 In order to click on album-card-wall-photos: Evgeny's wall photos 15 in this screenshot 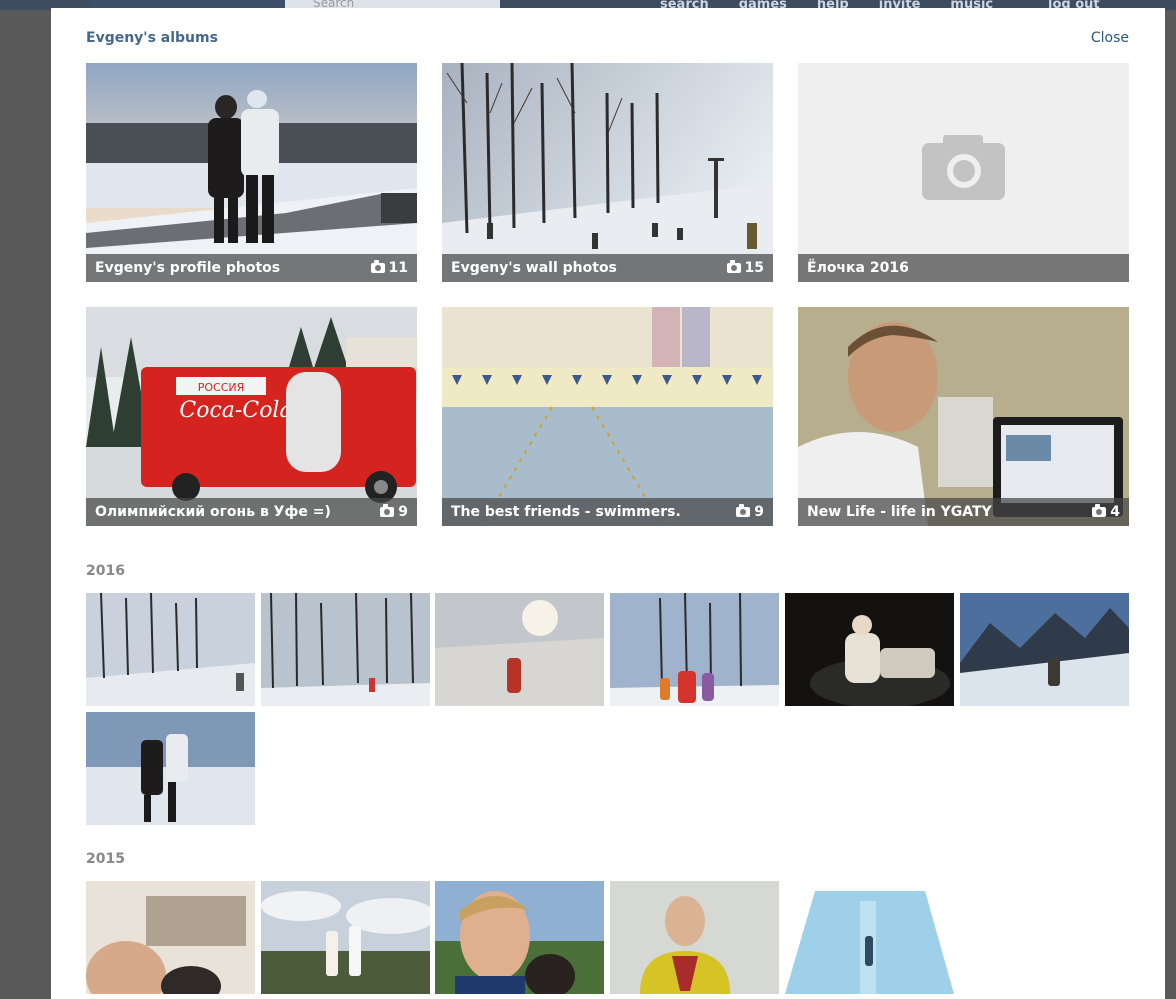, I will do `click(607, 172)`.